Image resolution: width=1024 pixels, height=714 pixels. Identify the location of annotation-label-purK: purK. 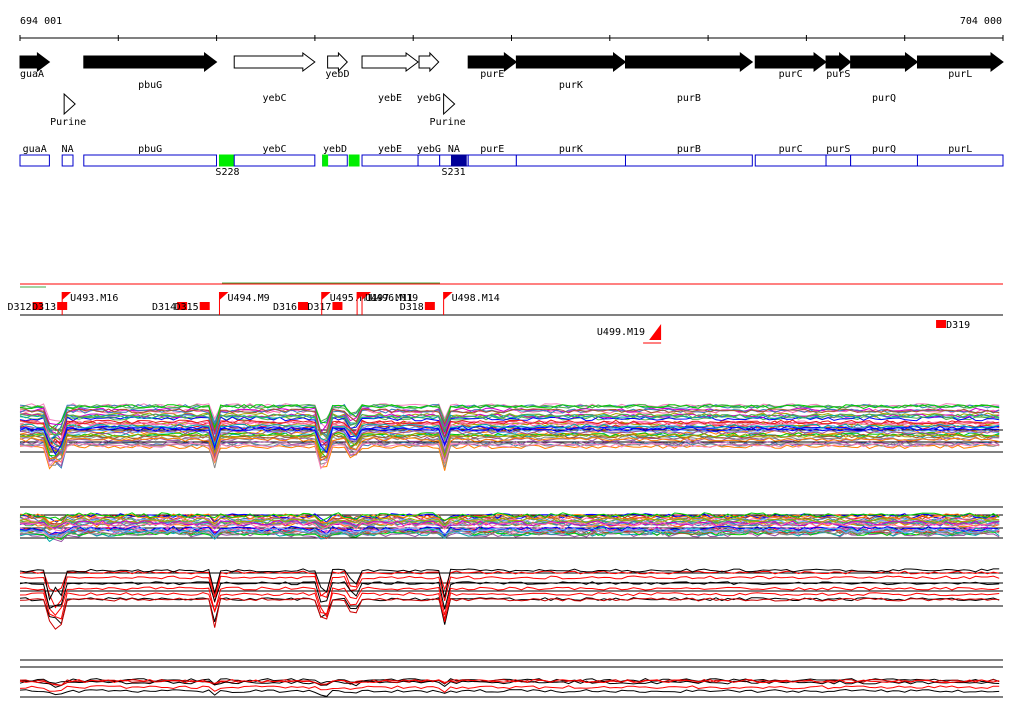
(571, 149).